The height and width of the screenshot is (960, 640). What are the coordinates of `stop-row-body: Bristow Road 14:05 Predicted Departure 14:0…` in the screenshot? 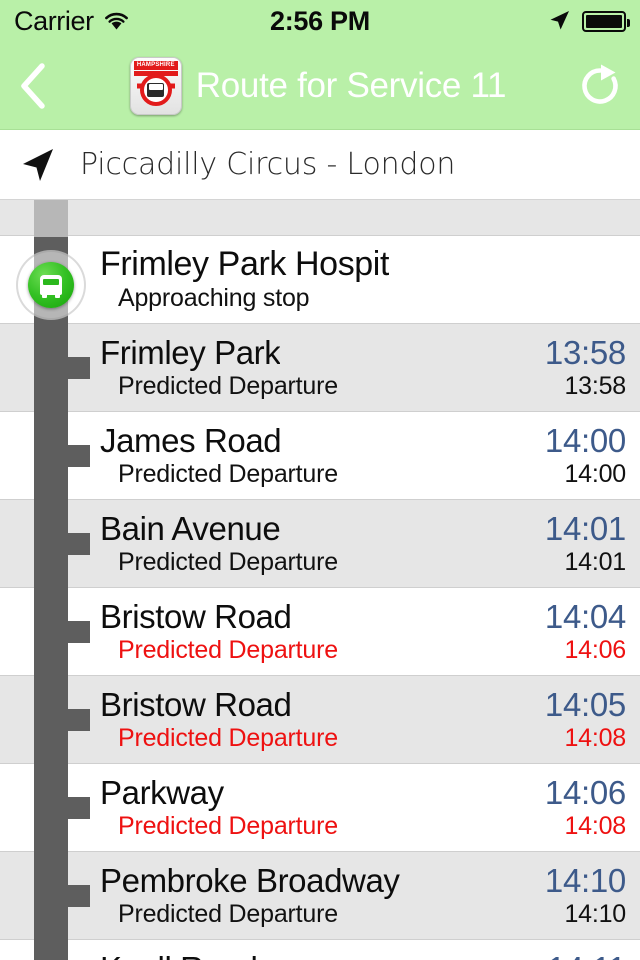 It's located at (370, 719).